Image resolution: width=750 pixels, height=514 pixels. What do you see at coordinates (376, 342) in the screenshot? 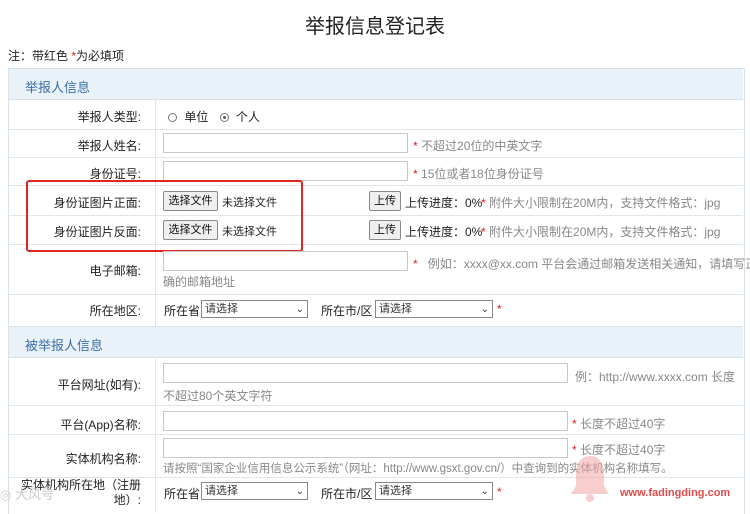
I see `section-reported: 被举报人信息` at bounding box center [376, 342].